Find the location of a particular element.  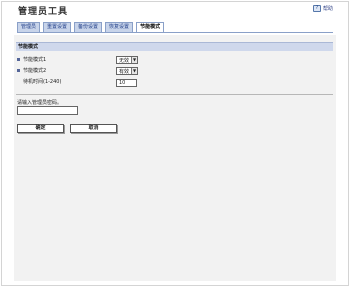

setting-row-mode2: 节能模式2 is located at coordinates (31, 70).